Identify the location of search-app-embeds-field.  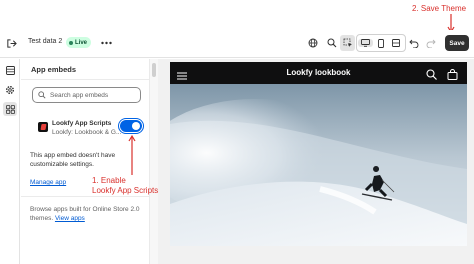
(86, 95).